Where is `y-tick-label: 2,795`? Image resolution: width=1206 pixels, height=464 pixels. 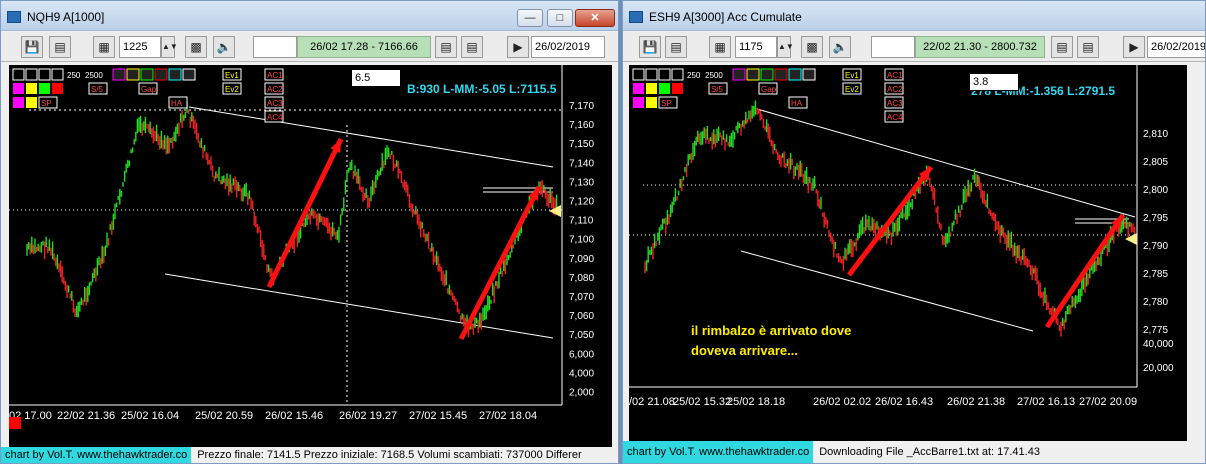 y-tick-label: 2,795 is located at coordinates (1155, 218).